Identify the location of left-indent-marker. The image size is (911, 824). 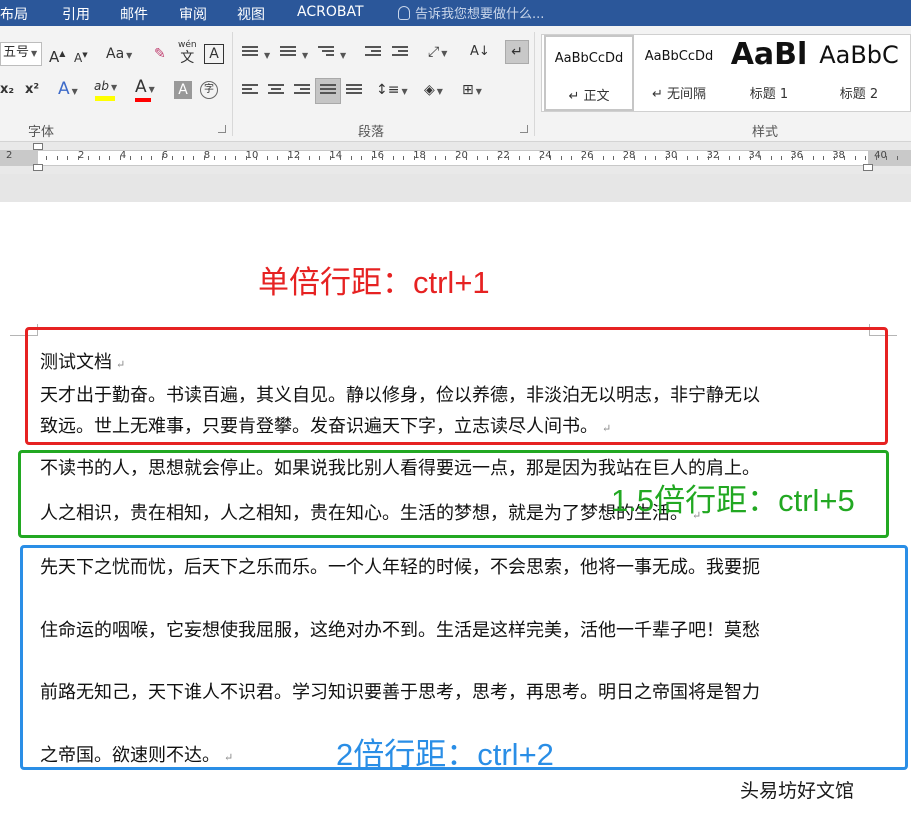
(38, 167).